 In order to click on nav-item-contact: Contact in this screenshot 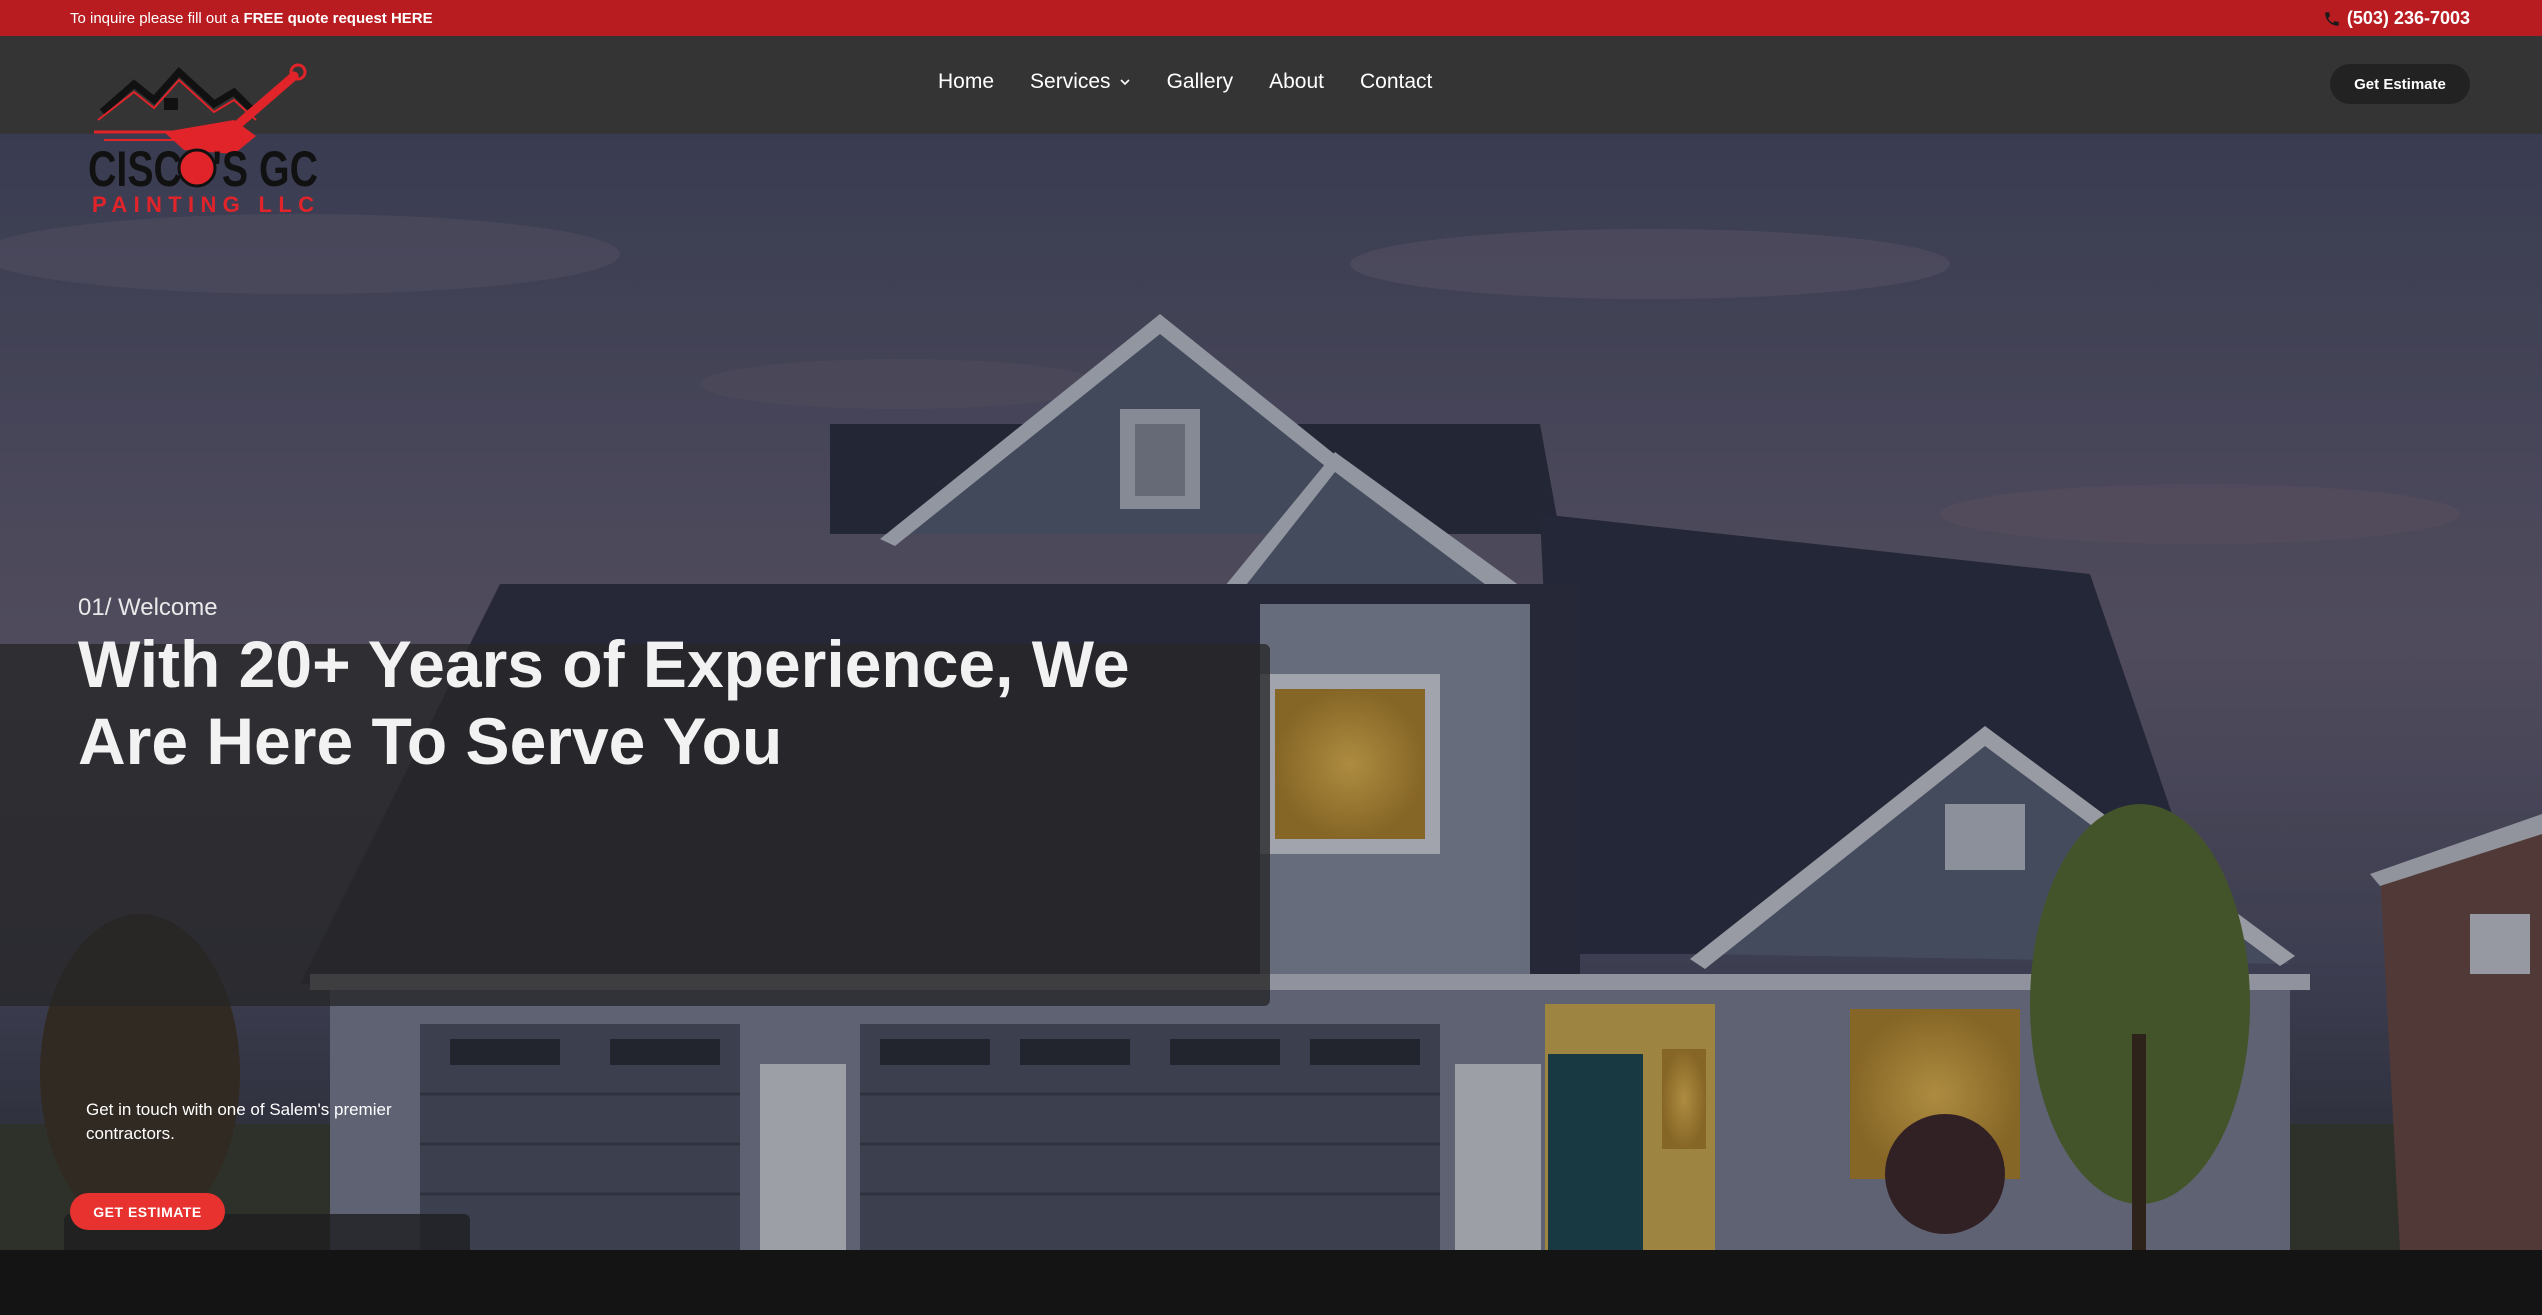, I will do `click(1396, 82)`.